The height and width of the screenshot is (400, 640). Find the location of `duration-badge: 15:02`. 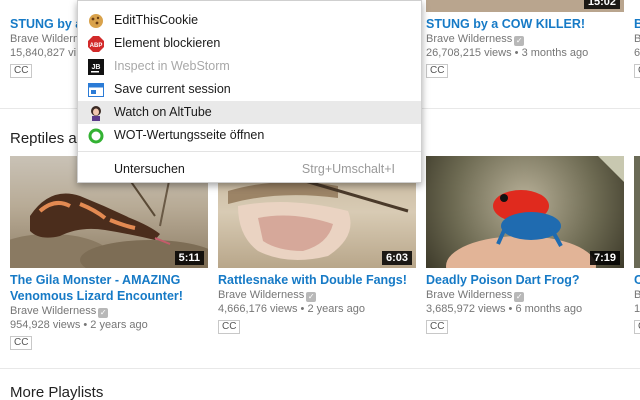

duration-badge: 15:02 is located at coordinates (601, 4).